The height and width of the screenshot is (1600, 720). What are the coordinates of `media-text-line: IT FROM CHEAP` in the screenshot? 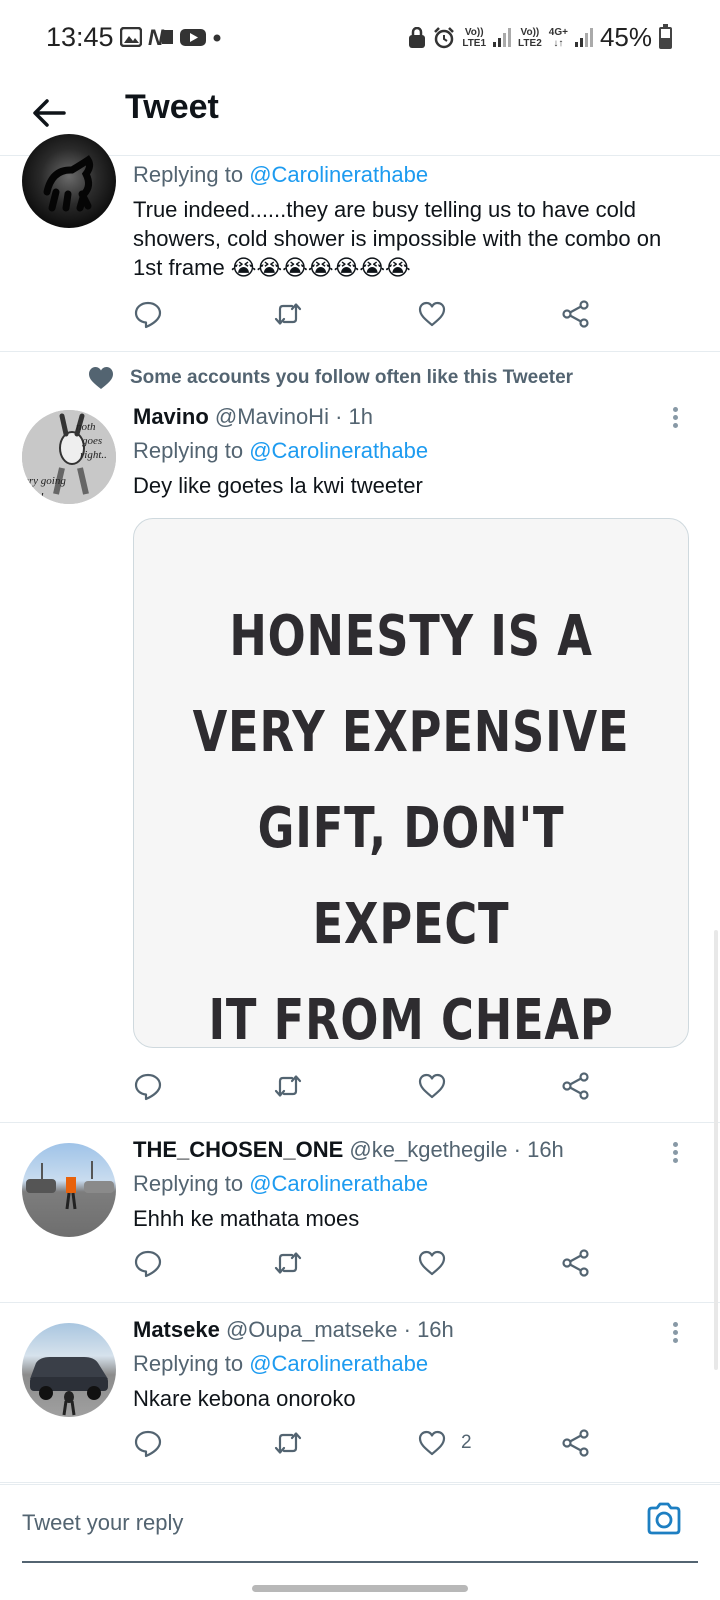 It's located at (411, 1018).